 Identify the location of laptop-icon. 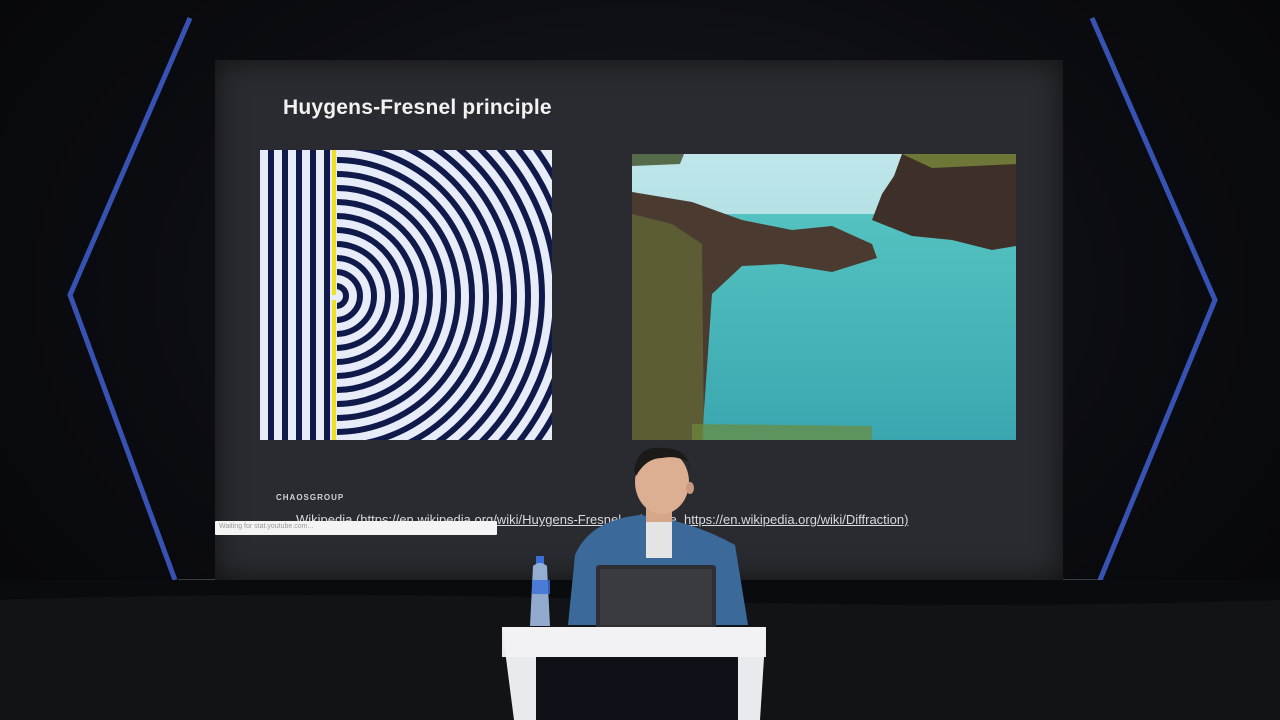
(656, 597).